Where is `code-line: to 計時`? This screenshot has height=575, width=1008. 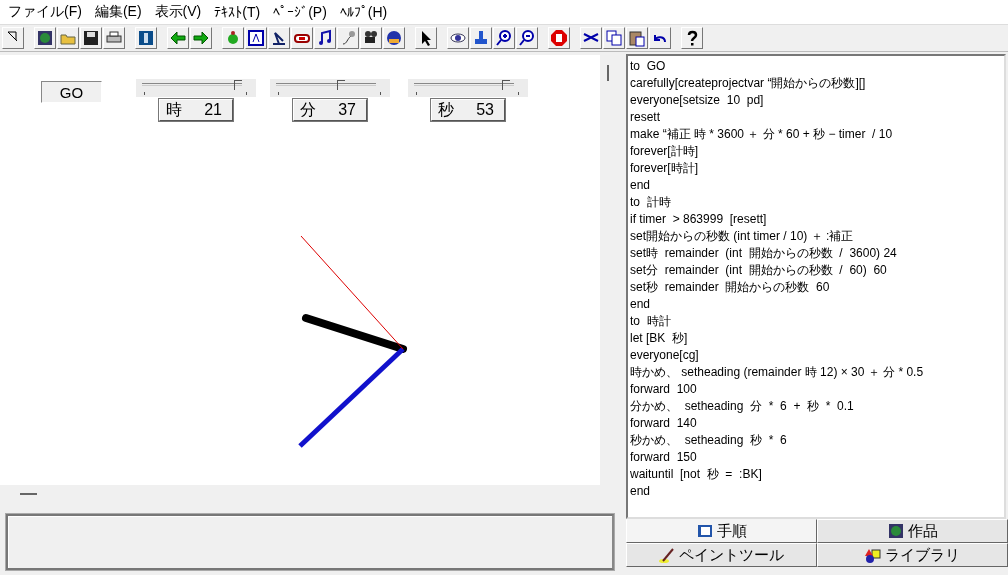
code-line: to 計時 is located at coordinates (651, 202).